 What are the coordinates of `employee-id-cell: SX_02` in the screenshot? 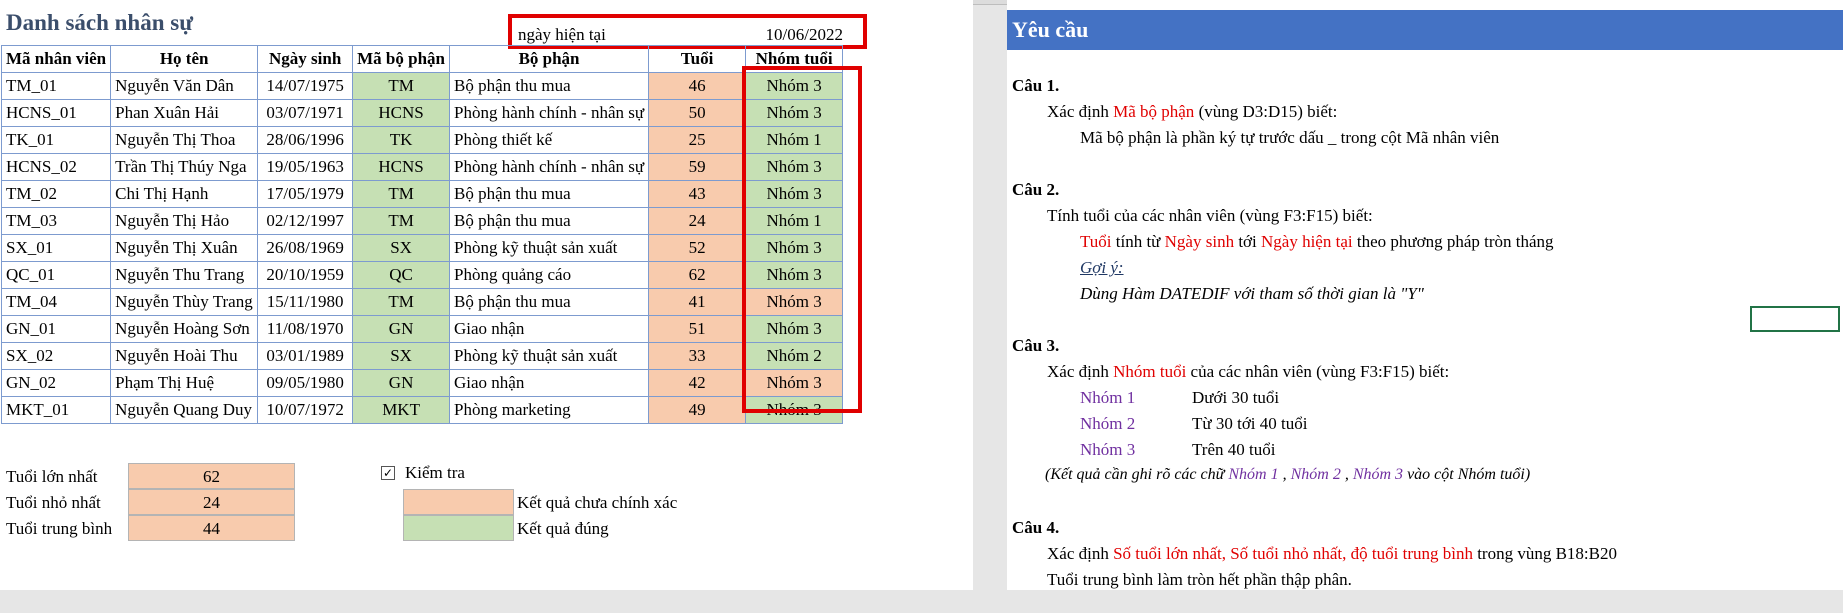 It's located at (56, 356).